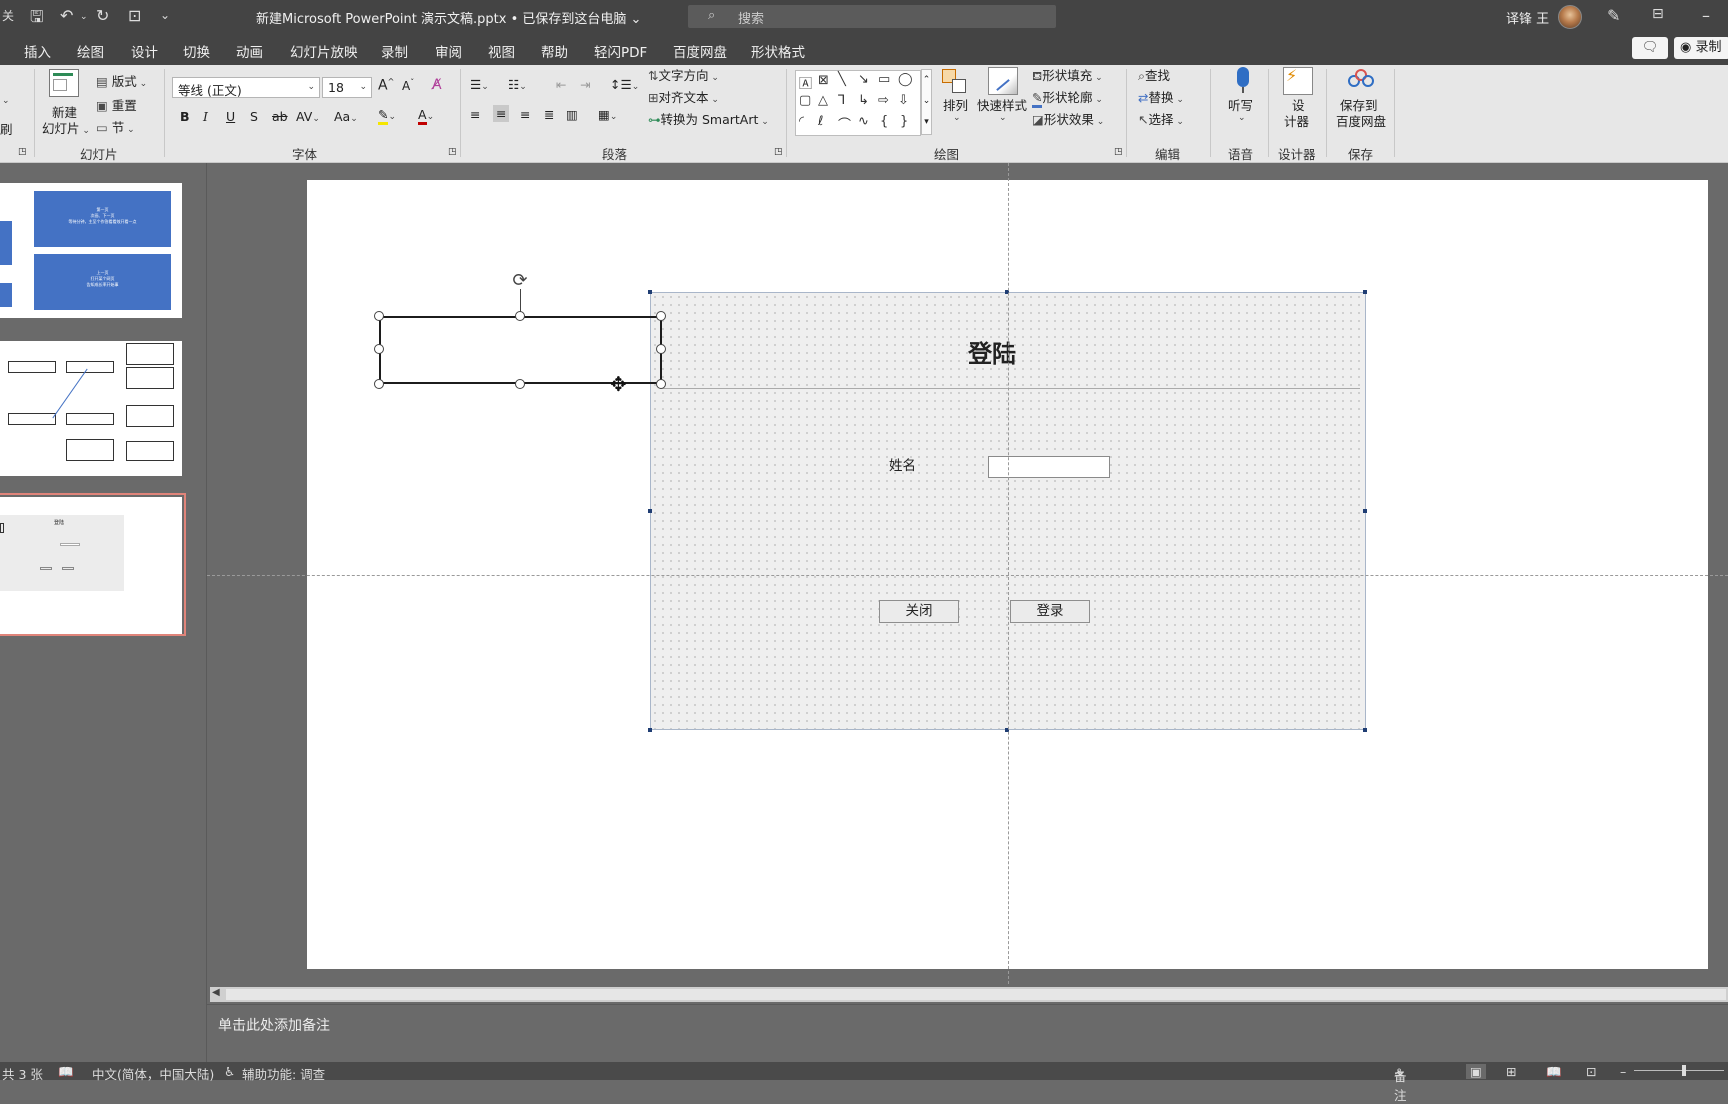 The image size is (1728, 1104). Describe the element at coordinates (863, 100) in the screenshot. I see `elbow-arrow-icon: ↳` at that location.